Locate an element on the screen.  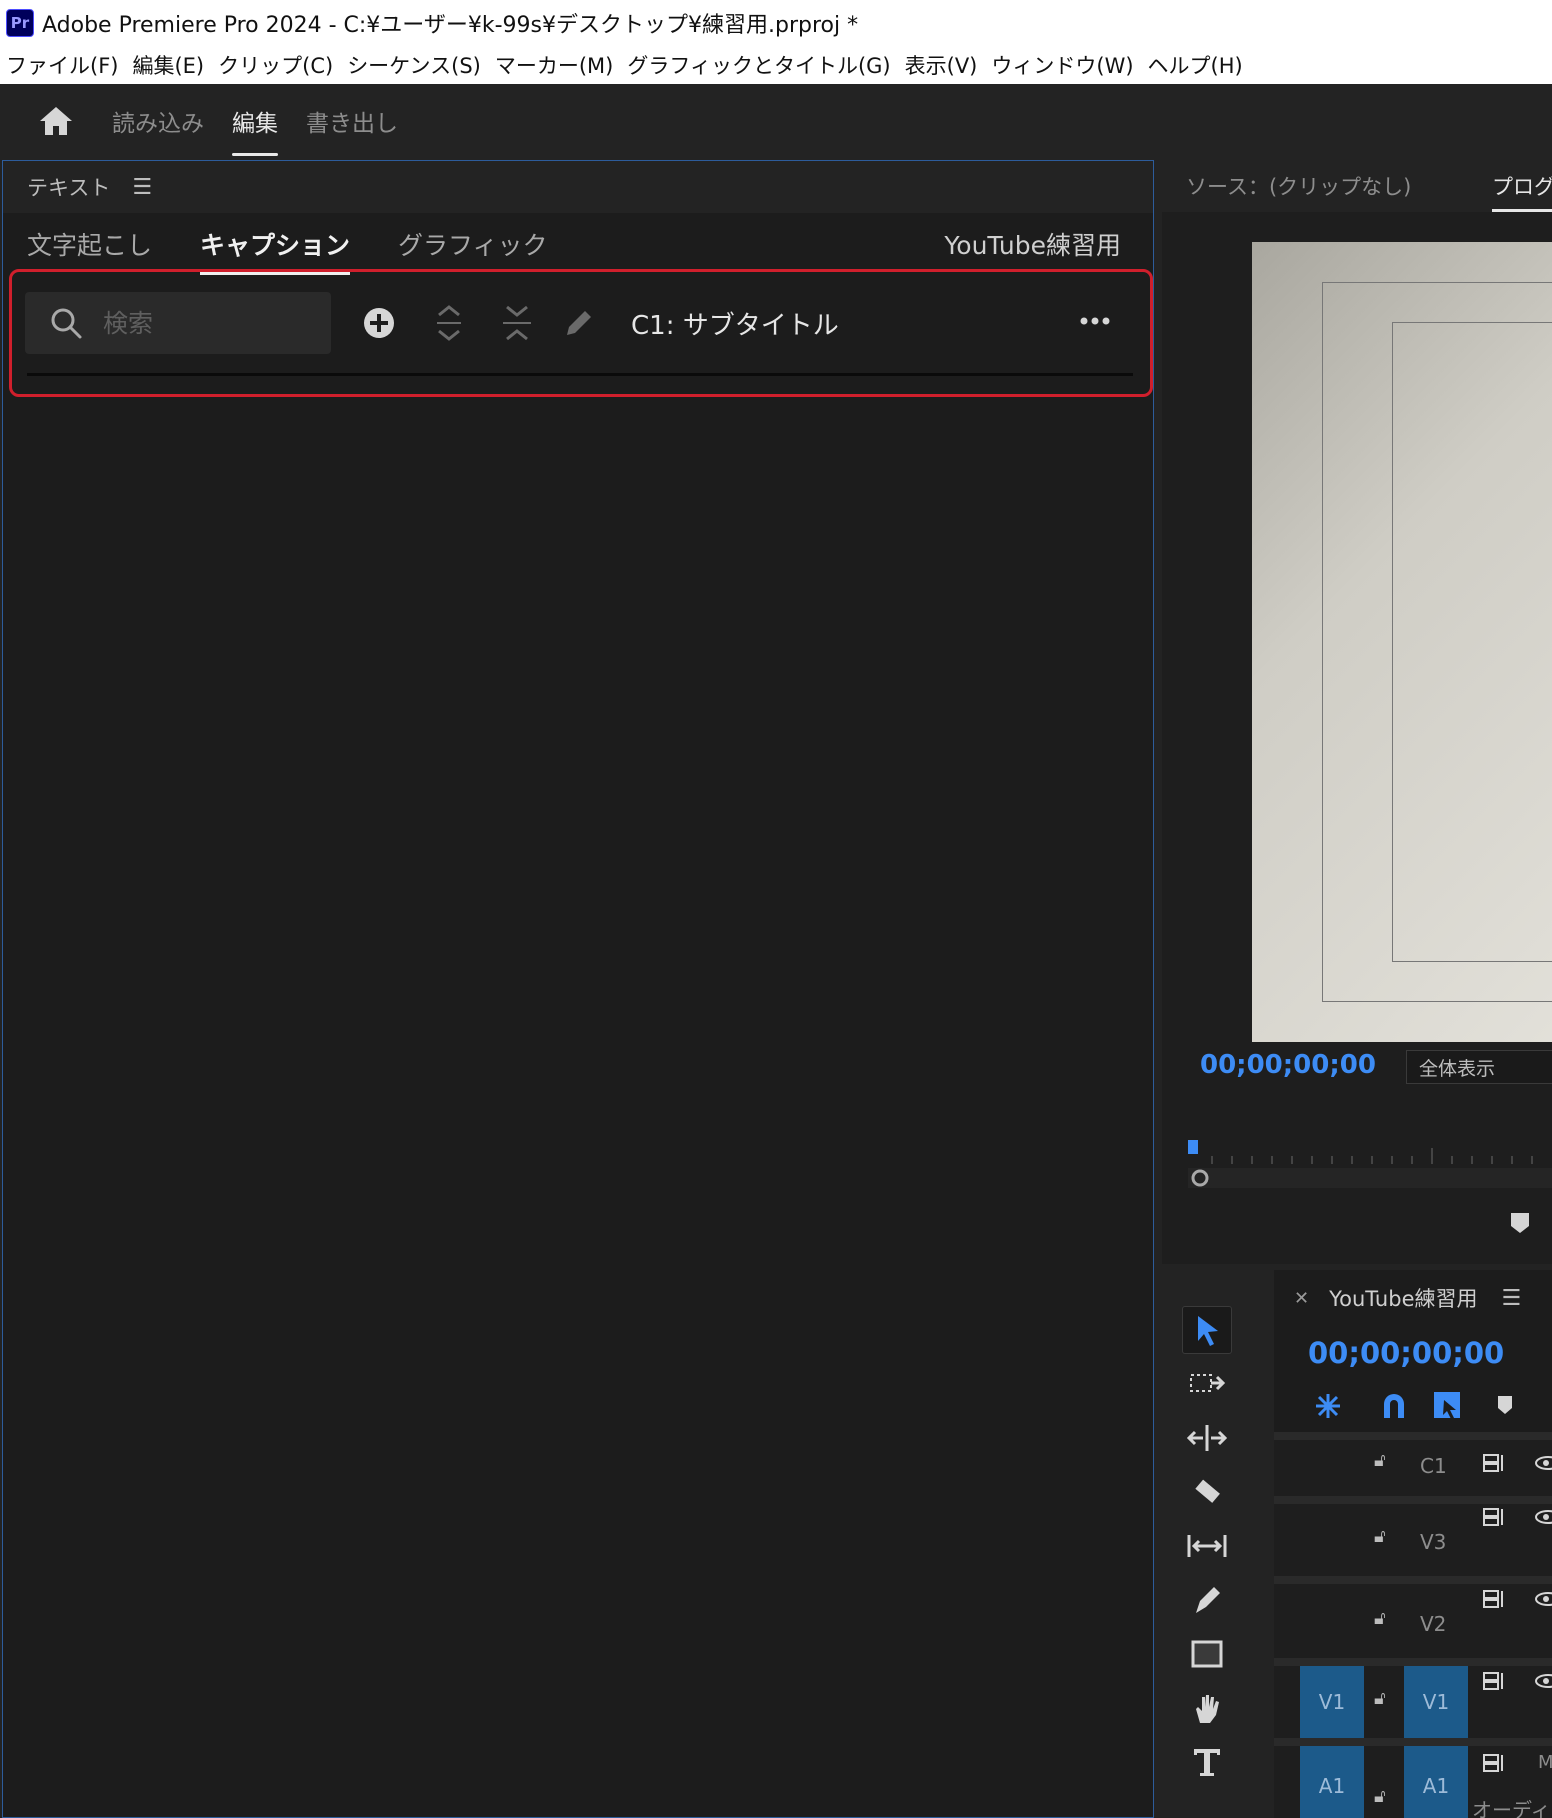
ripple-edit-icon is located at coordinates (1207, 1438).